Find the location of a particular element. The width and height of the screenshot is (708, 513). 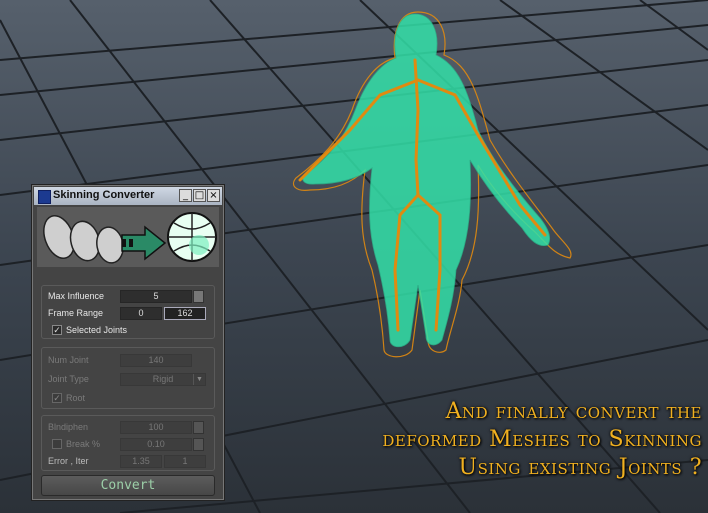

minimize-button: _ is located at coordinates (185, 195).